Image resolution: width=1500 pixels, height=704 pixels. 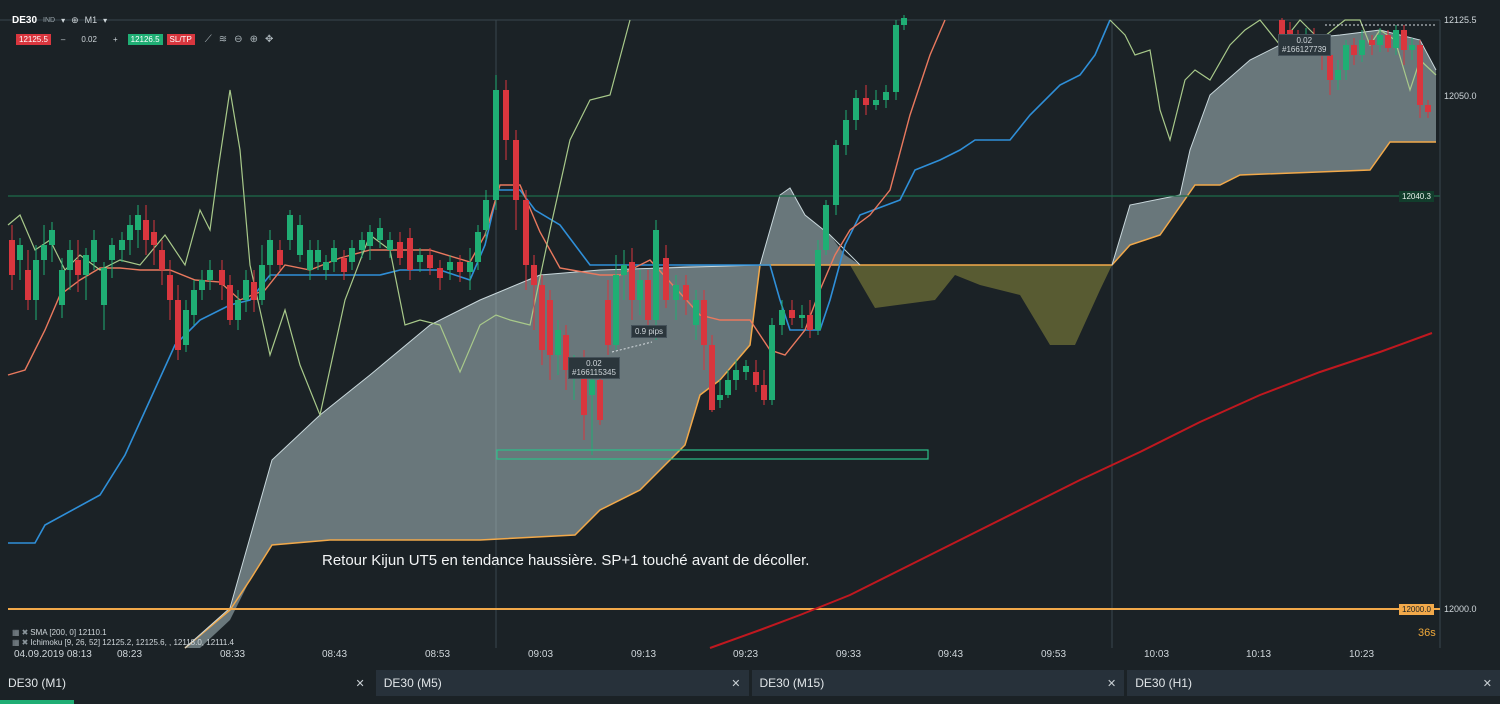 What do you see at coordinates (186, 683) in the screenshot?
I see `tab-de30-m1: DE30 (M1) ✕` at bounding box center [186, 683].